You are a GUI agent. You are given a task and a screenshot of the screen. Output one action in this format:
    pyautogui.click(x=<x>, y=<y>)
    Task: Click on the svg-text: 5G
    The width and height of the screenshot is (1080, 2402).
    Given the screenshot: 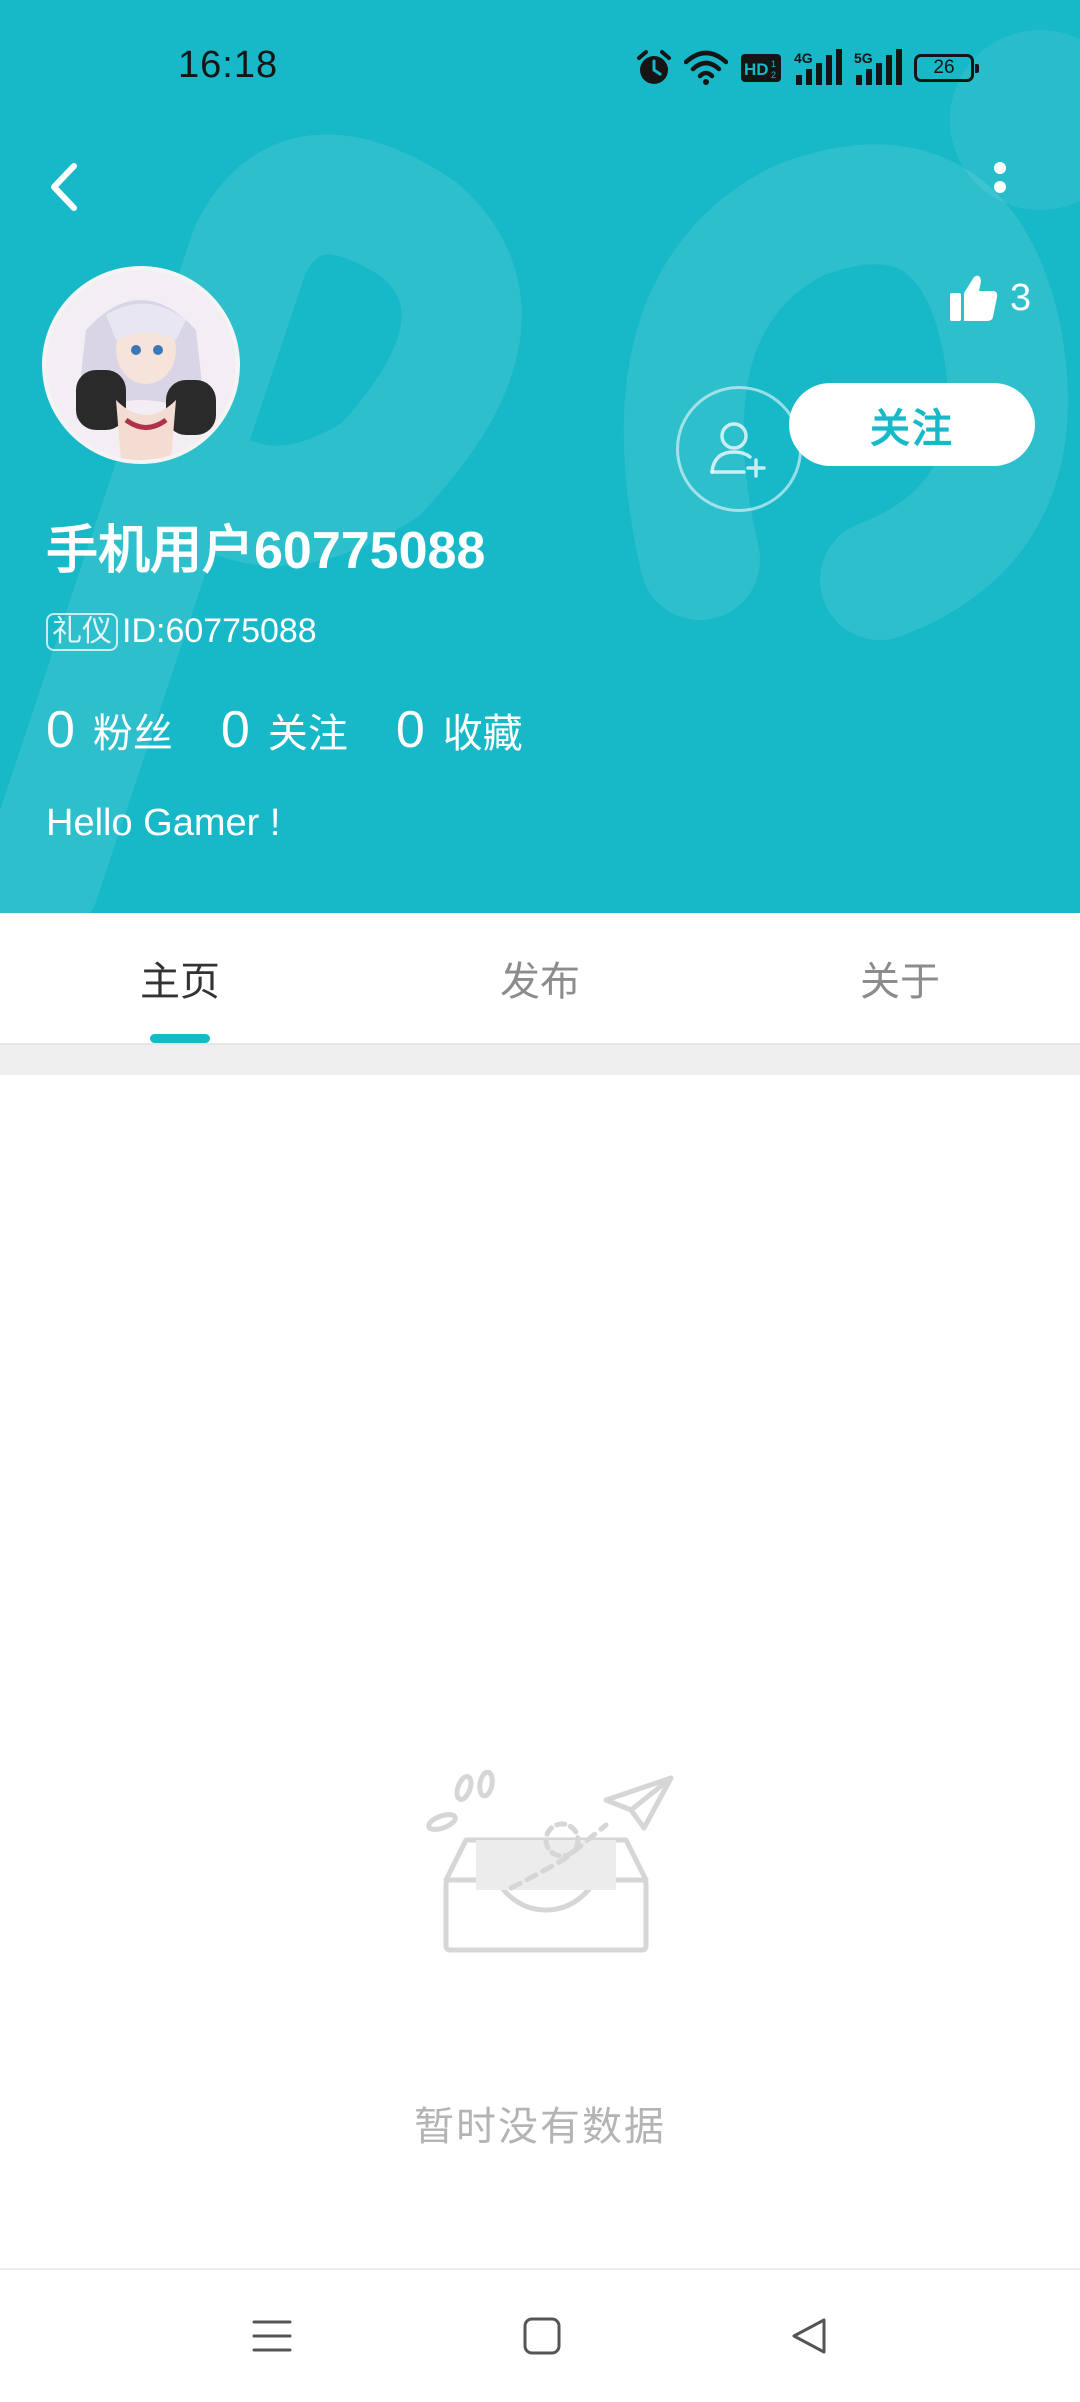 What is the action you would take?
    pyautogui.click(x=863, y=58)
    